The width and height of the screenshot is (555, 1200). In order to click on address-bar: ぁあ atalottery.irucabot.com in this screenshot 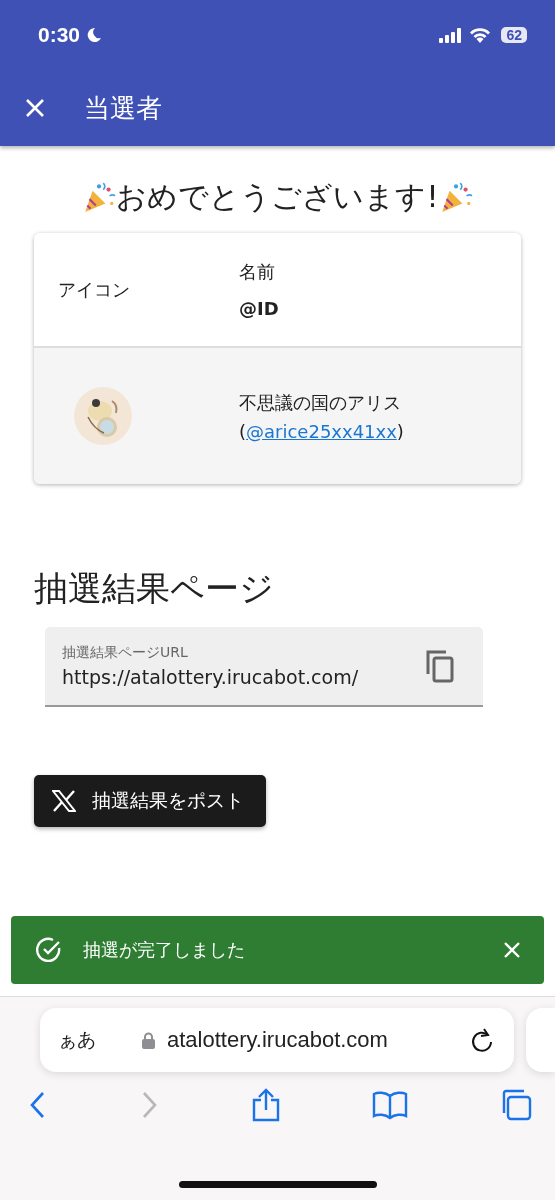, I will do `click(277, 1040)`.